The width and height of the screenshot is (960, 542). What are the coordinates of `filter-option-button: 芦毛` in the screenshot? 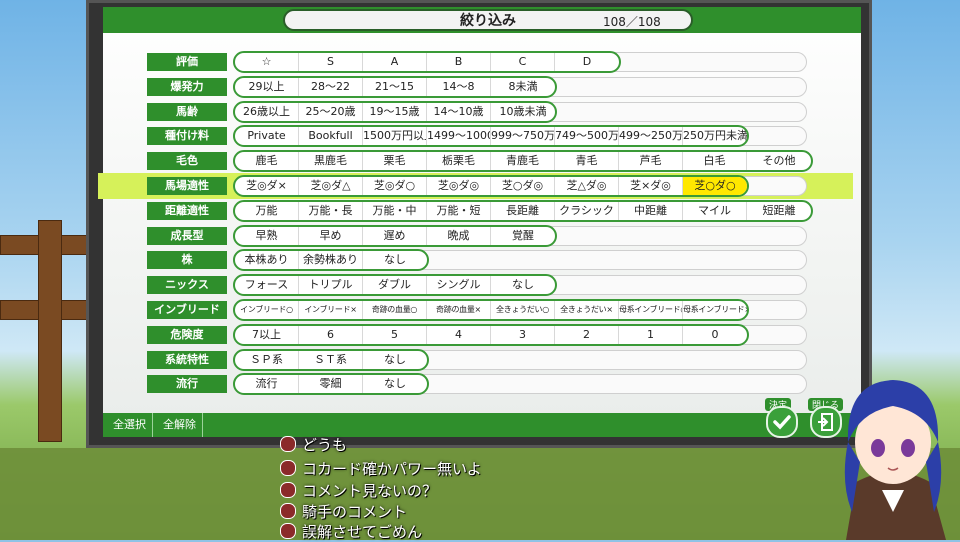 It's located at (651, 161).